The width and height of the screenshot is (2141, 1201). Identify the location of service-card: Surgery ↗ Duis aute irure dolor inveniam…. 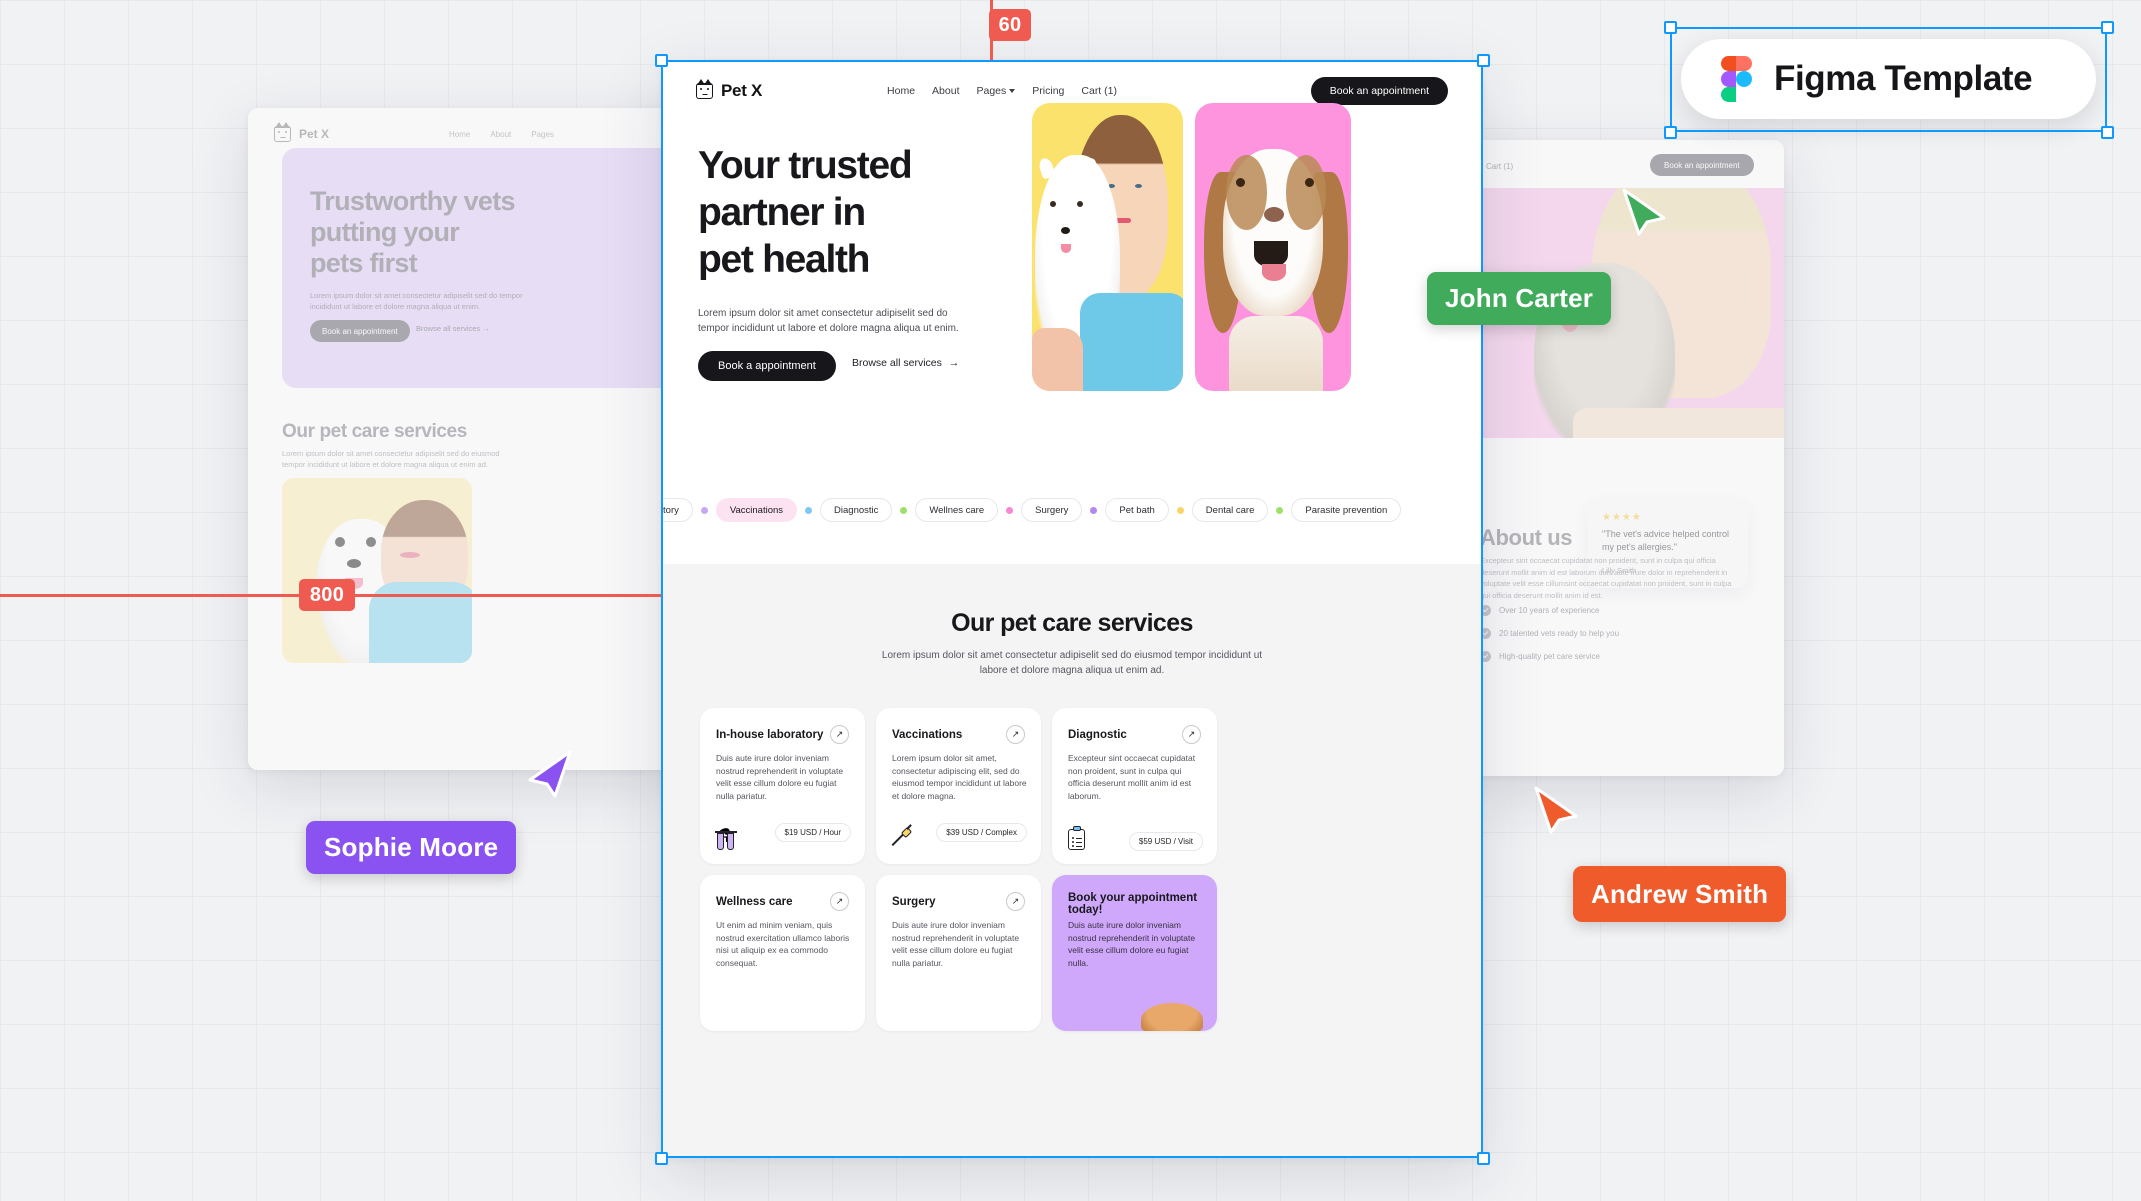
(958, 953).